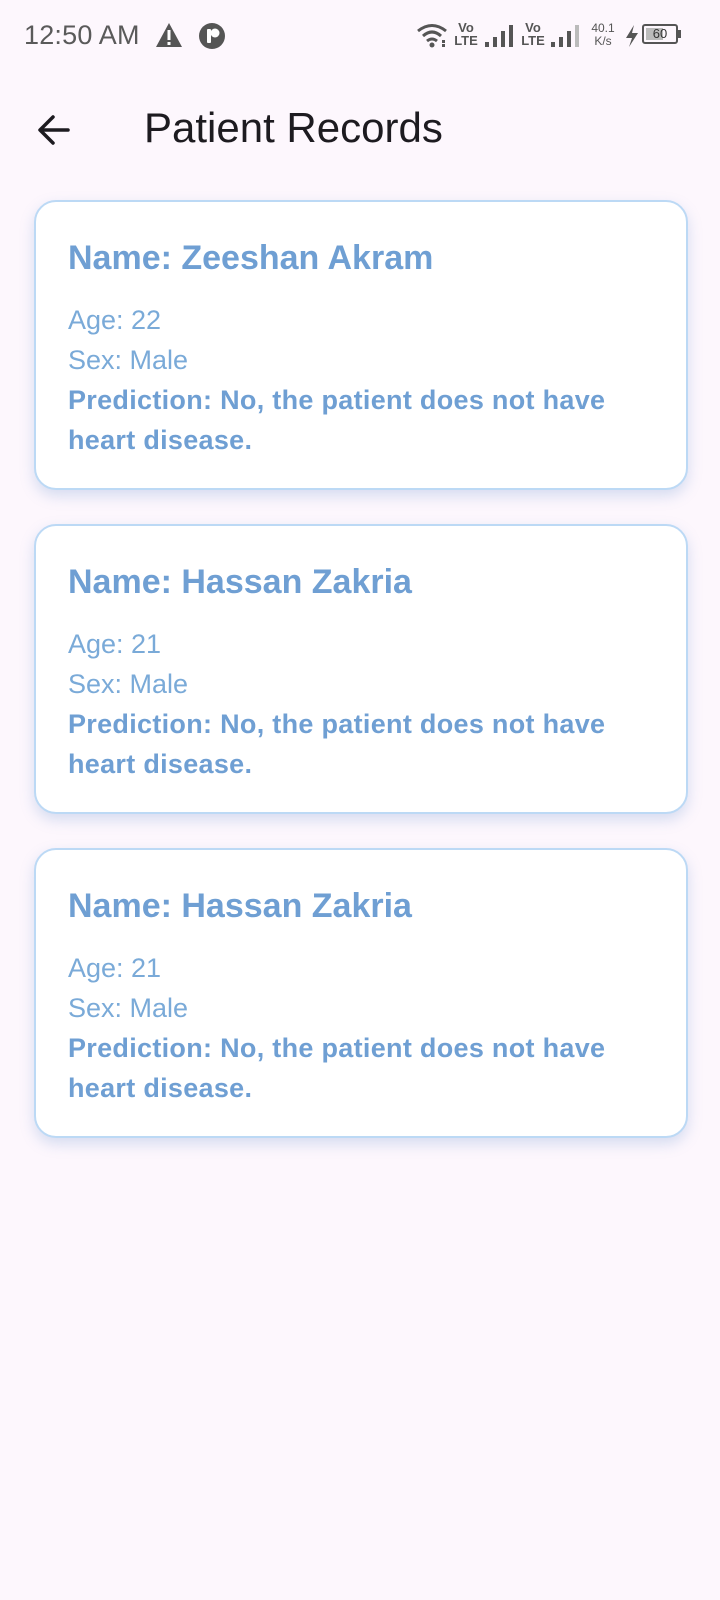 This screenshot has width=720, height=1600. Describe the element at coordinates (679, 34) in the screenshot. I see `battery-tip` at that location.